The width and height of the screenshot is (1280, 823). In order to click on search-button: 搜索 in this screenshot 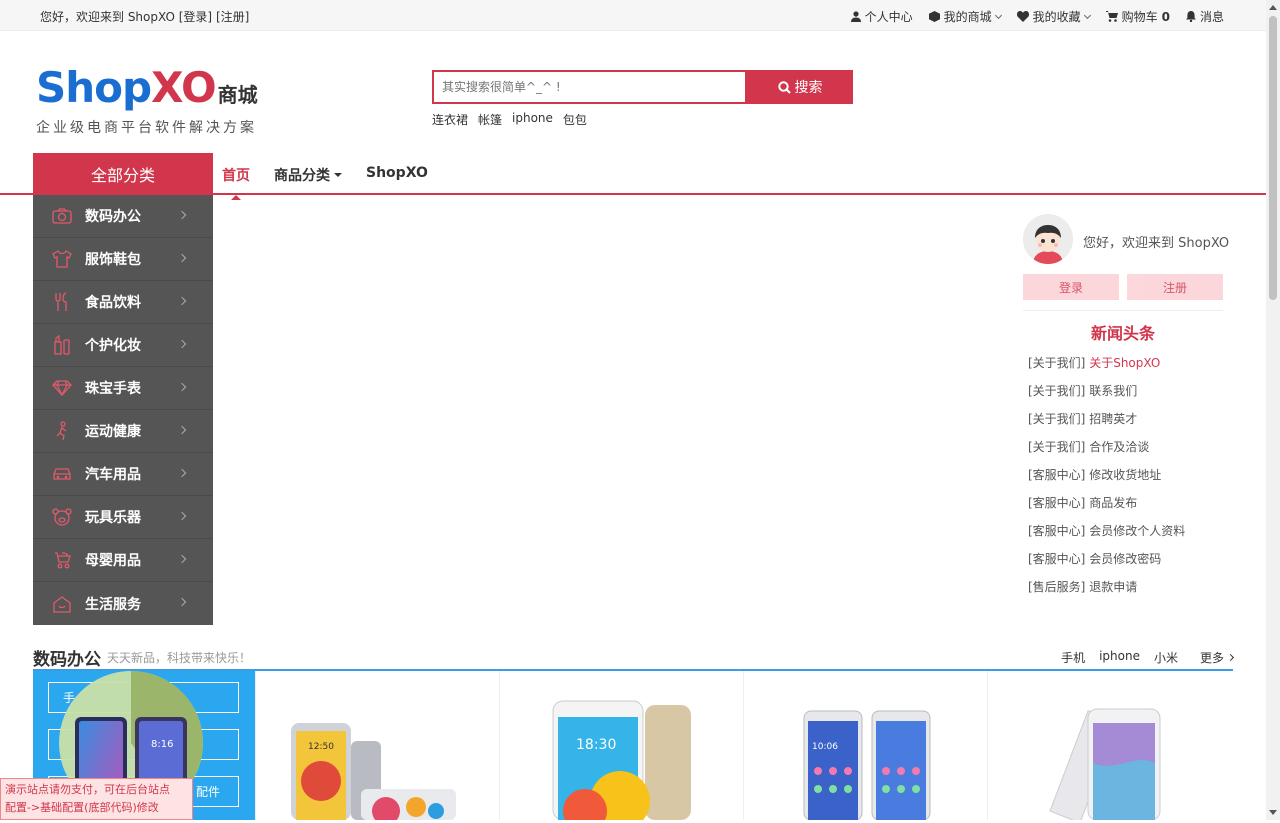, I will do `click(800, 87)`.